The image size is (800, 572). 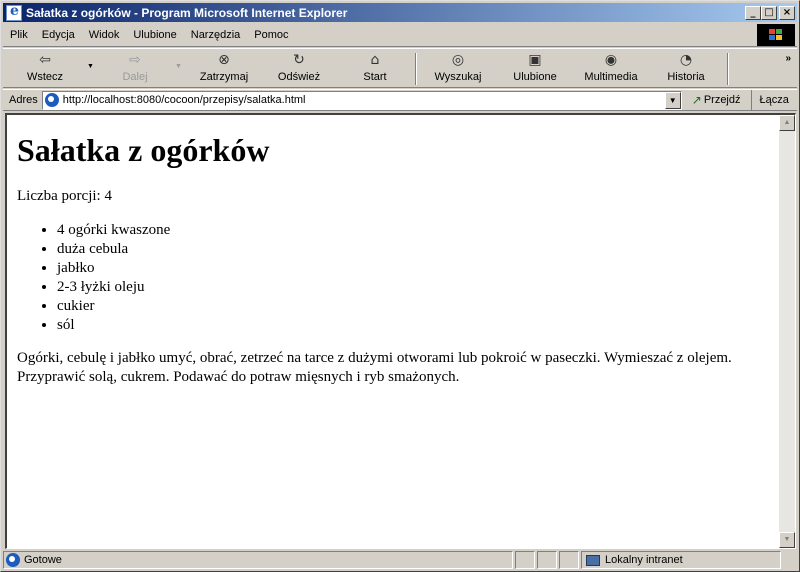 I want to click on address-label: Adres, so click(x=23, y=100).